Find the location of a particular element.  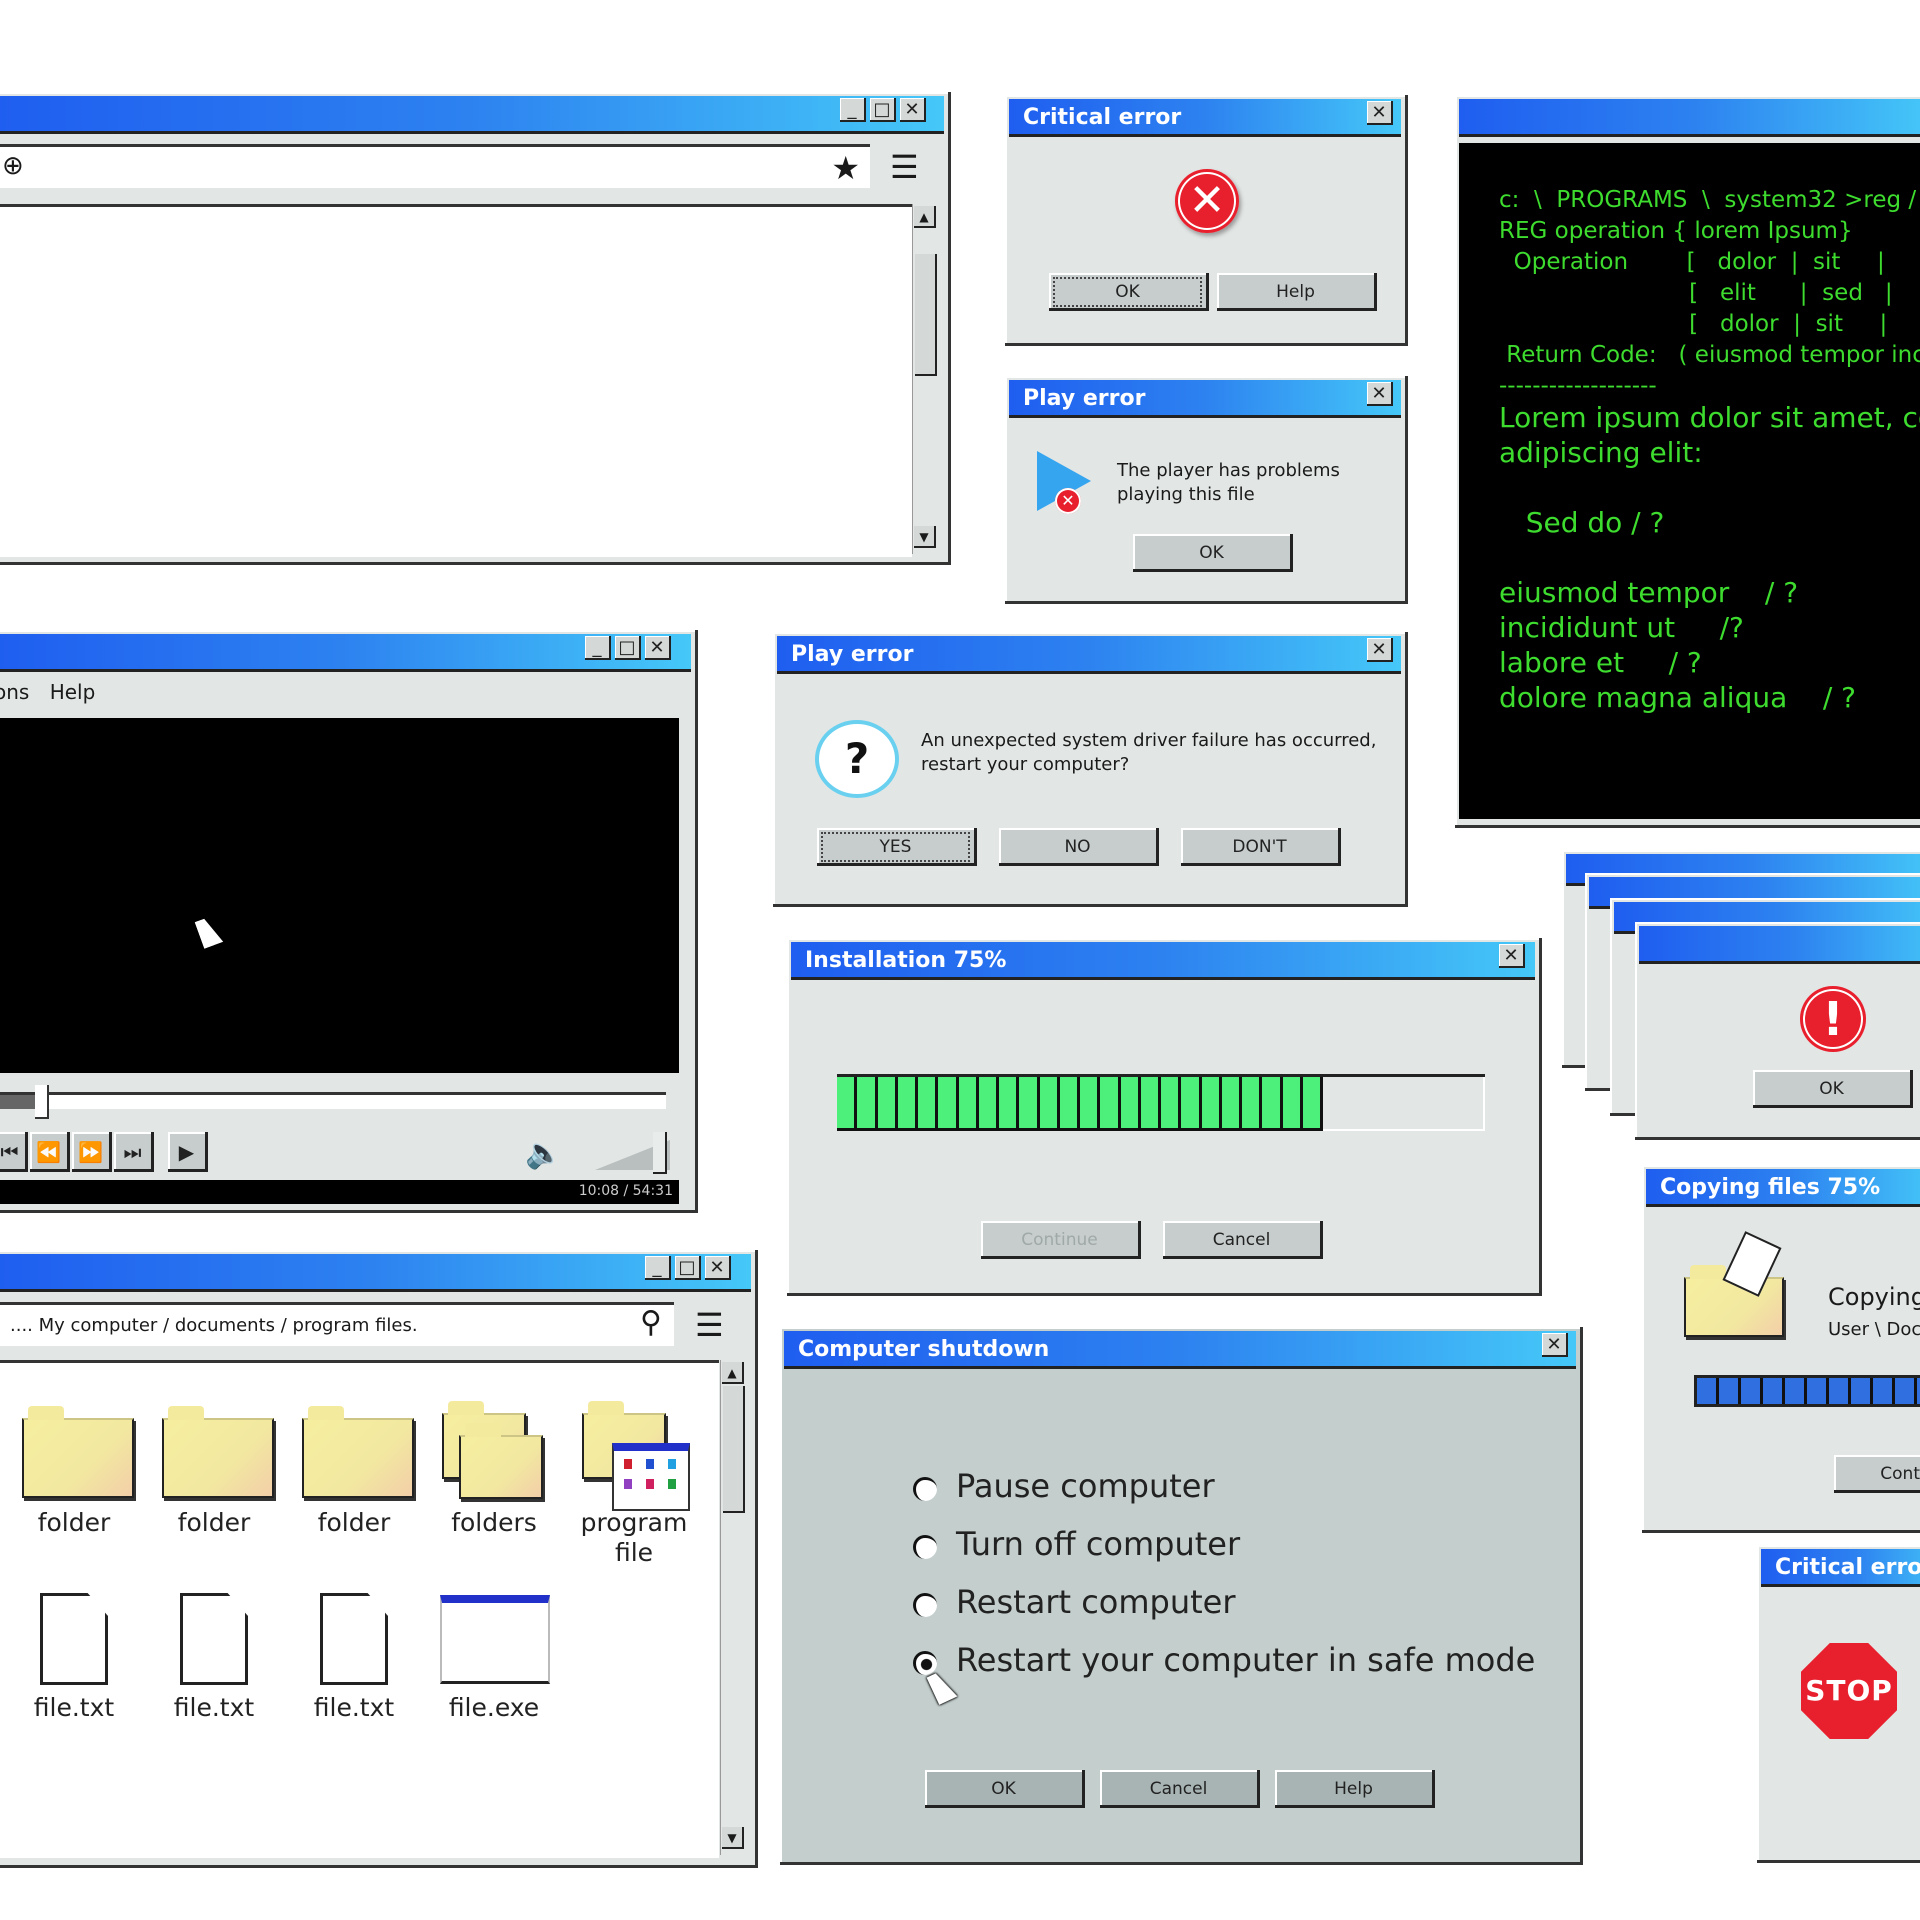

dialog-title: Copying files 75% is located at coordinates (1770, 1187).